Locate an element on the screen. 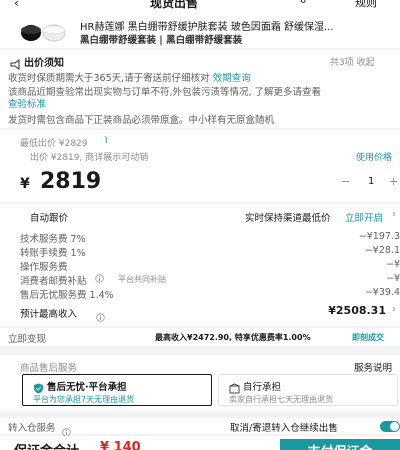 Image resolution: width=400 pixels, height=450 pixels. cashout-label: 立即变现 is located at coordinates (27, 339).